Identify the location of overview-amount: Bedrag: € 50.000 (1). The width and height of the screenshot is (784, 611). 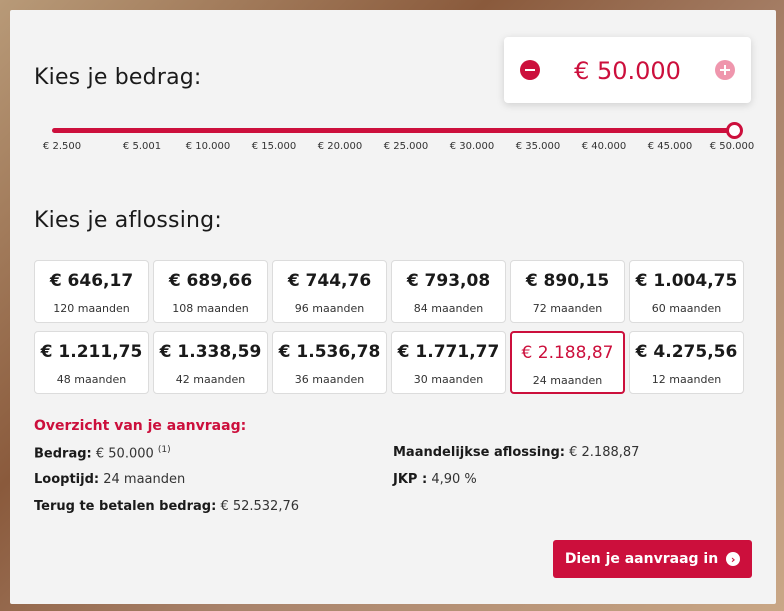
(102, 453).